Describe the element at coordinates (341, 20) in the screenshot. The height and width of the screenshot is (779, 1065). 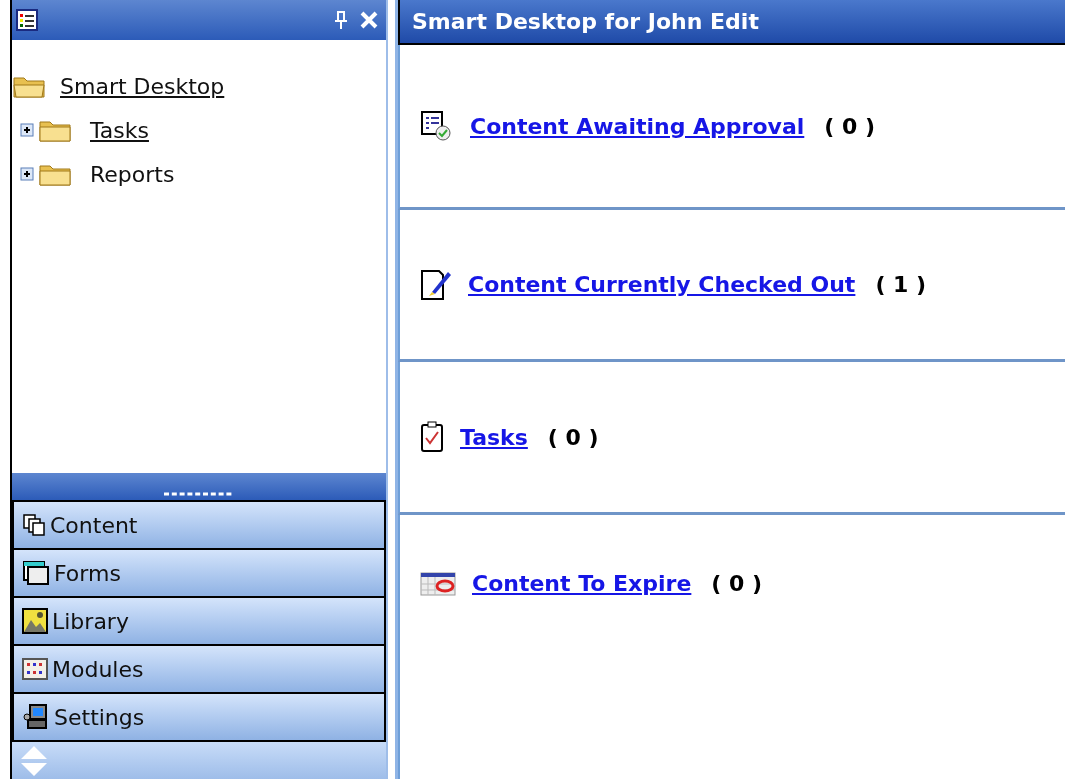
I see `pin-icon` at that location.